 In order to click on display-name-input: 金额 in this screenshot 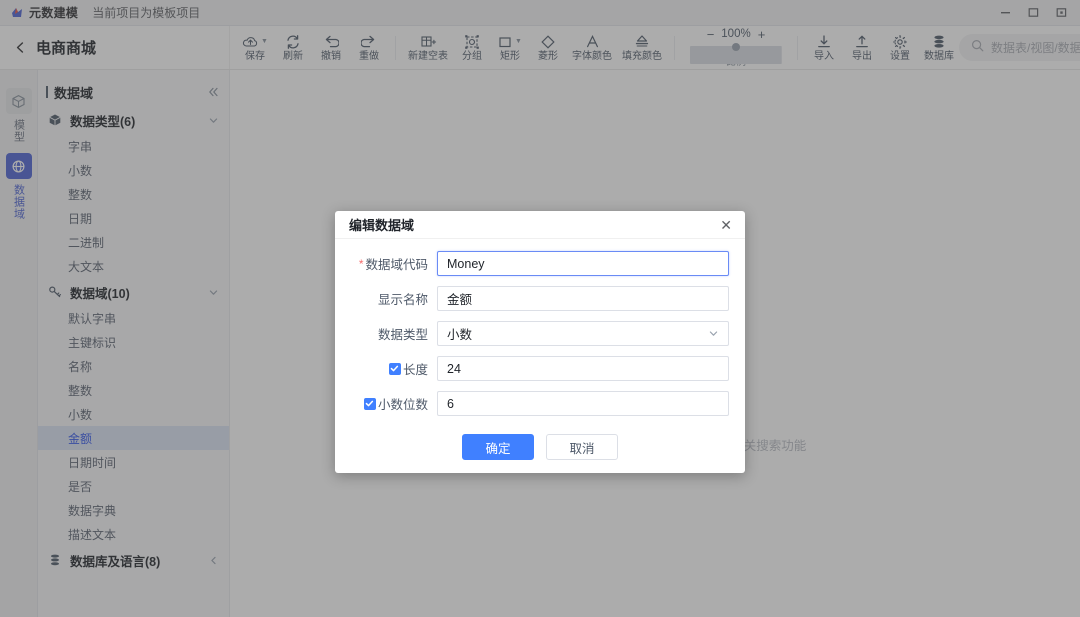, I will do `click(583, 298)`.